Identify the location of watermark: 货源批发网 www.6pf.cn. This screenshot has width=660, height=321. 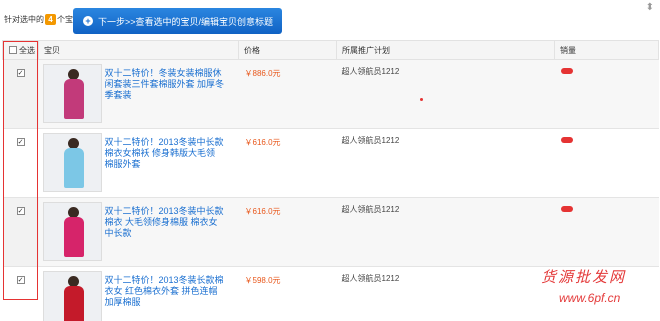
(600, 292).